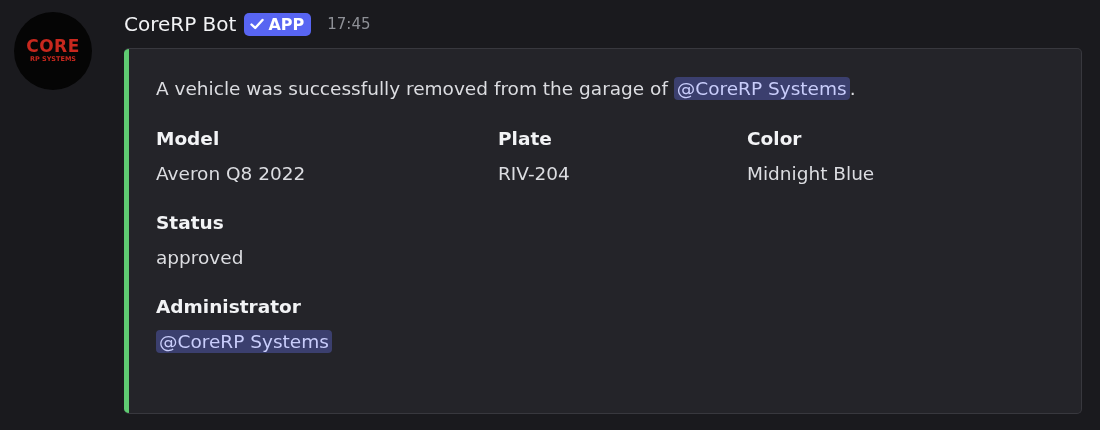 Image resolution: width=1100 pixels, height=430 pixels. What do you see at coordinates (534, 174) in the screenshot?
I see `field-value: RIV-204` at bounding box center [534, 174].